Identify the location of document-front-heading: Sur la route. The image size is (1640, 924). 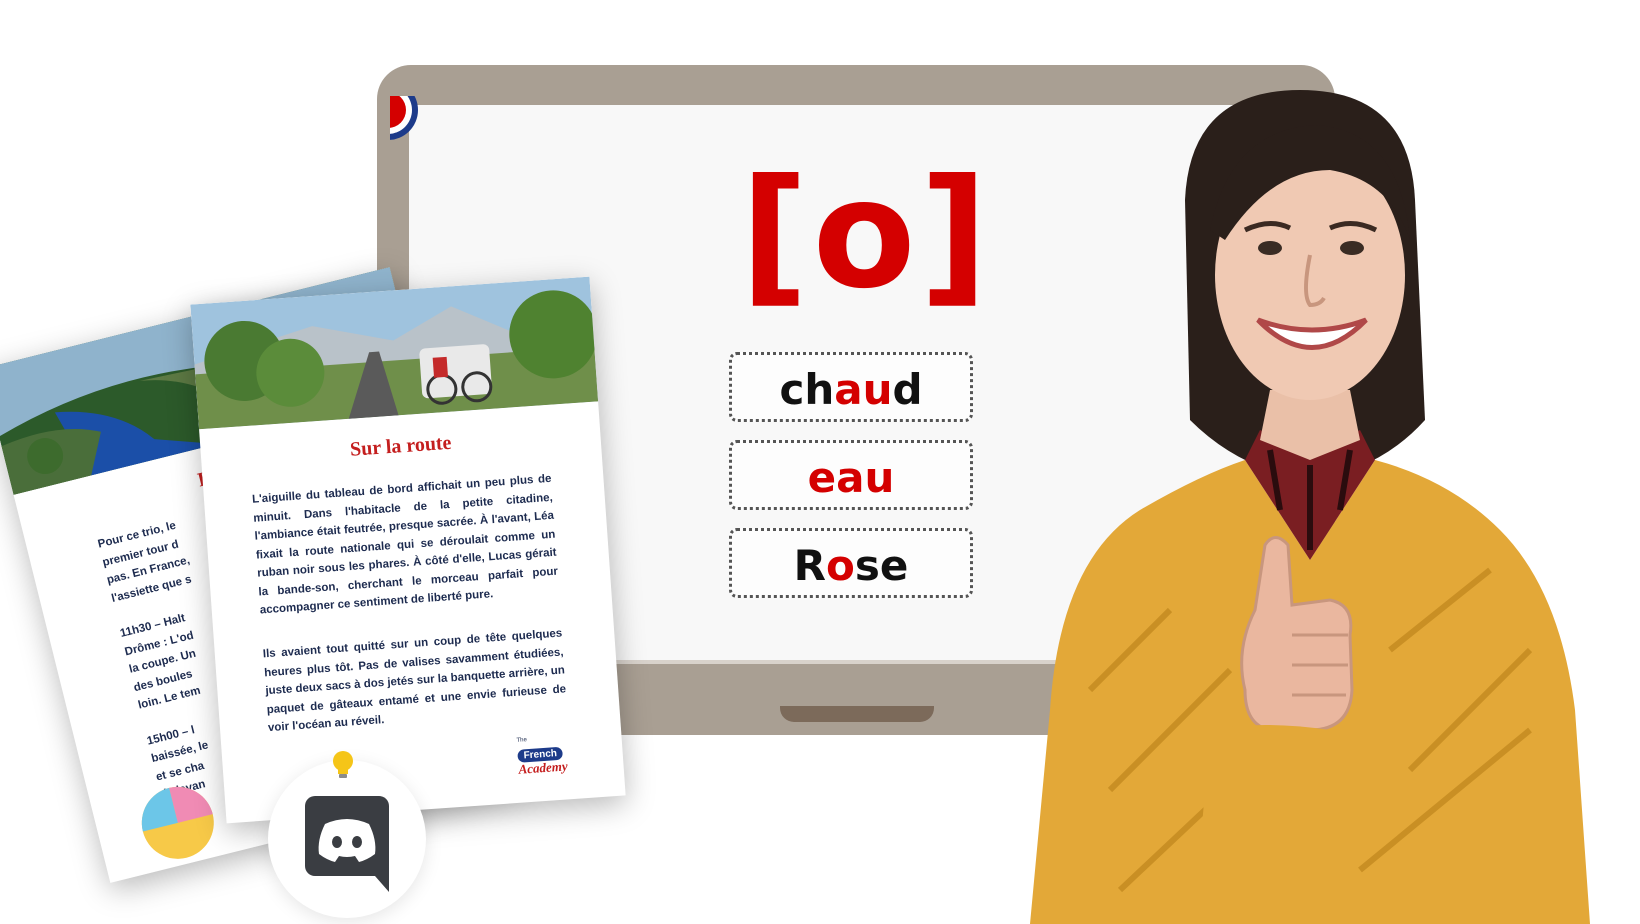
(401, 446).